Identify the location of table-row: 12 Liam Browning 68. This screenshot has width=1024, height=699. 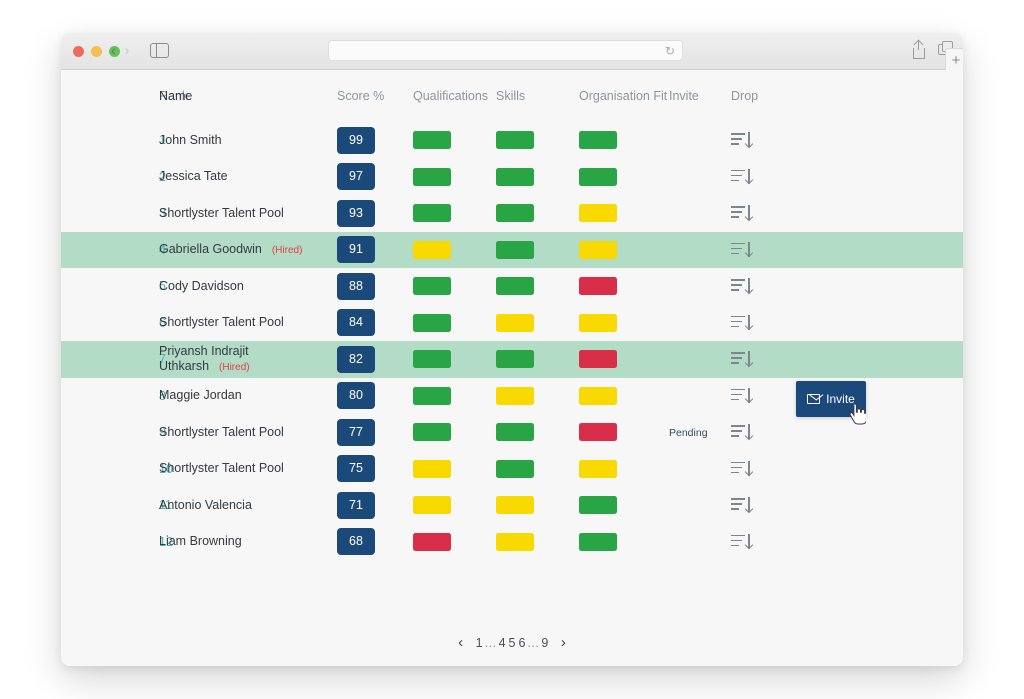
(512, 542).